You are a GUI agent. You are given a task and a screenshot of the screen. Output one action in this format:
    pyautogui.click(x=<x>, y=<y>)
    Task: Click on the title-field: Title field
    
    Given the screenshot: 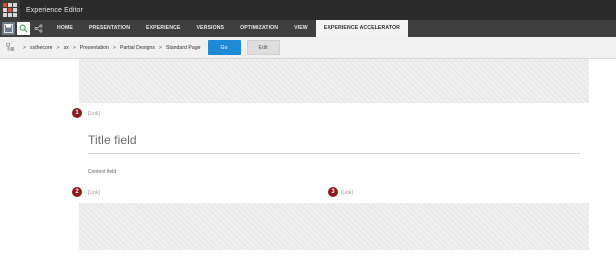 What is the action you would take?
    pyautogui.click(x=112, y=140)
    